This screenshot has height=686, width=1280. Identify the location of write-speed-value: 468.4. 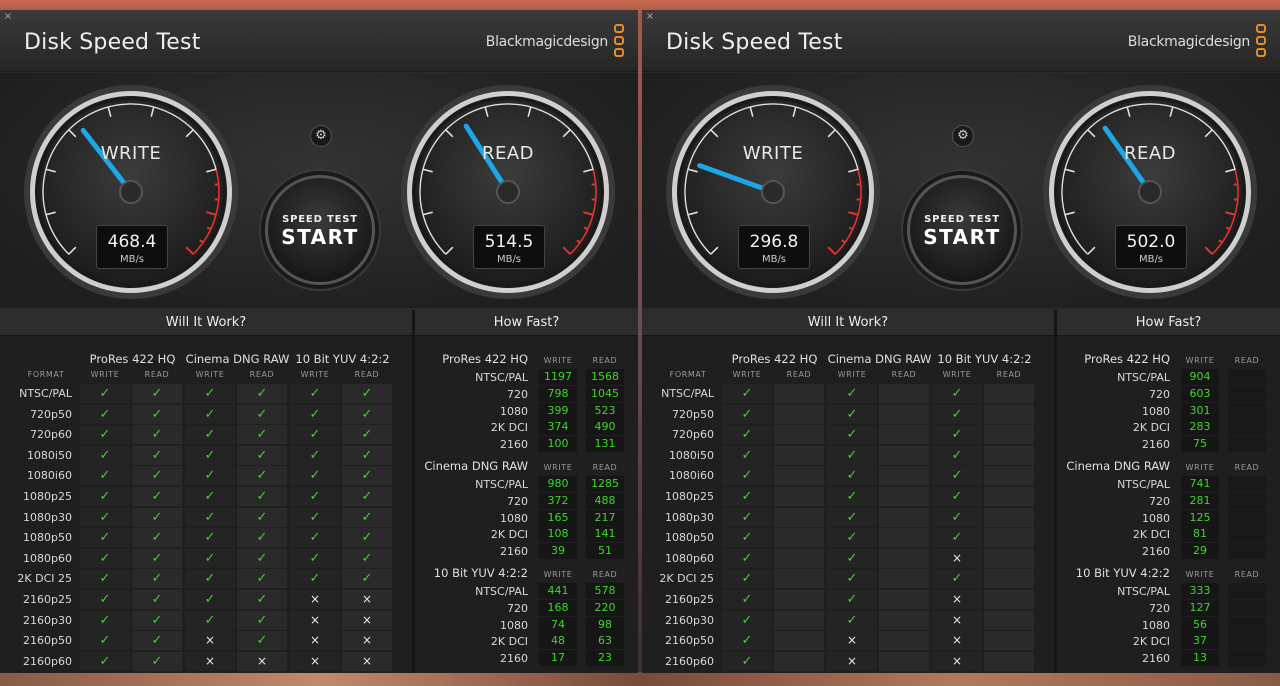
(132, 242).